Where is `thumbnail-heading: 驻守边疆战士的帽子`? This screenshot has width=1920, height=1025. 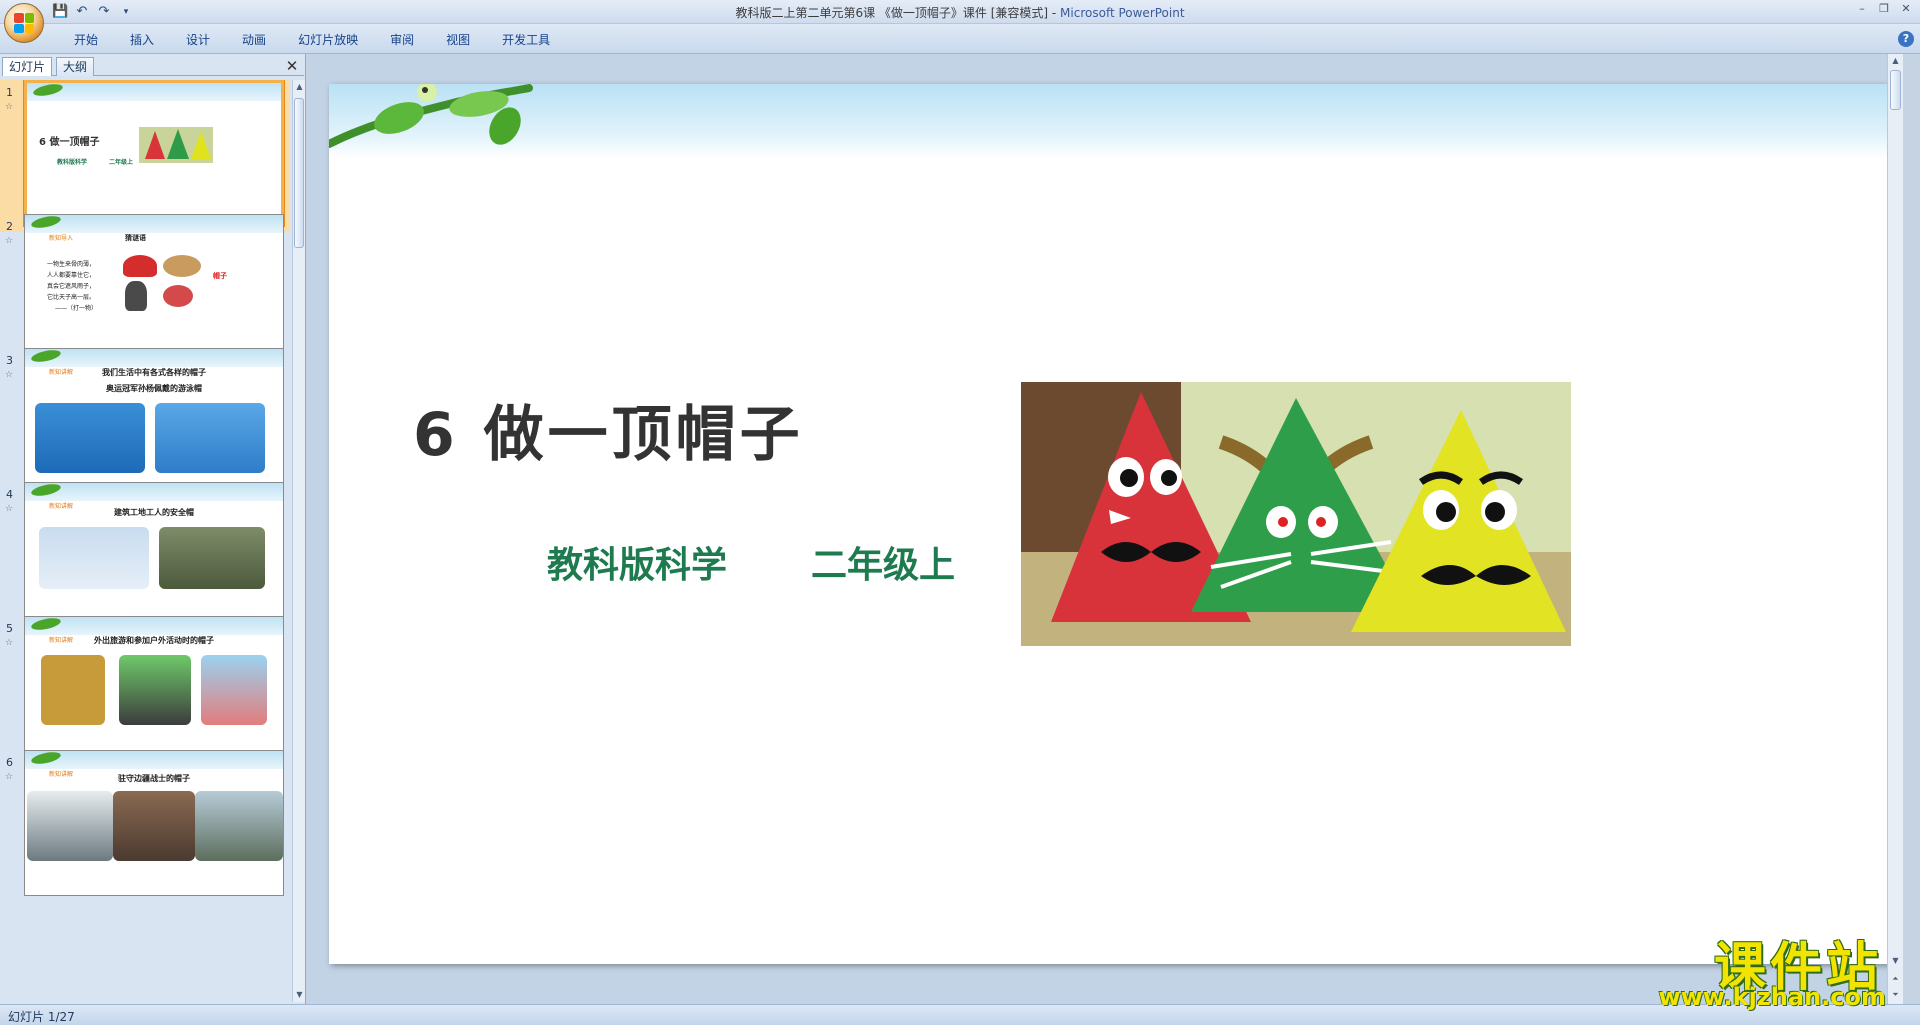 thumbnail-heading: 驻守边疆战士的帽子 is located at coordinates (154, 778).